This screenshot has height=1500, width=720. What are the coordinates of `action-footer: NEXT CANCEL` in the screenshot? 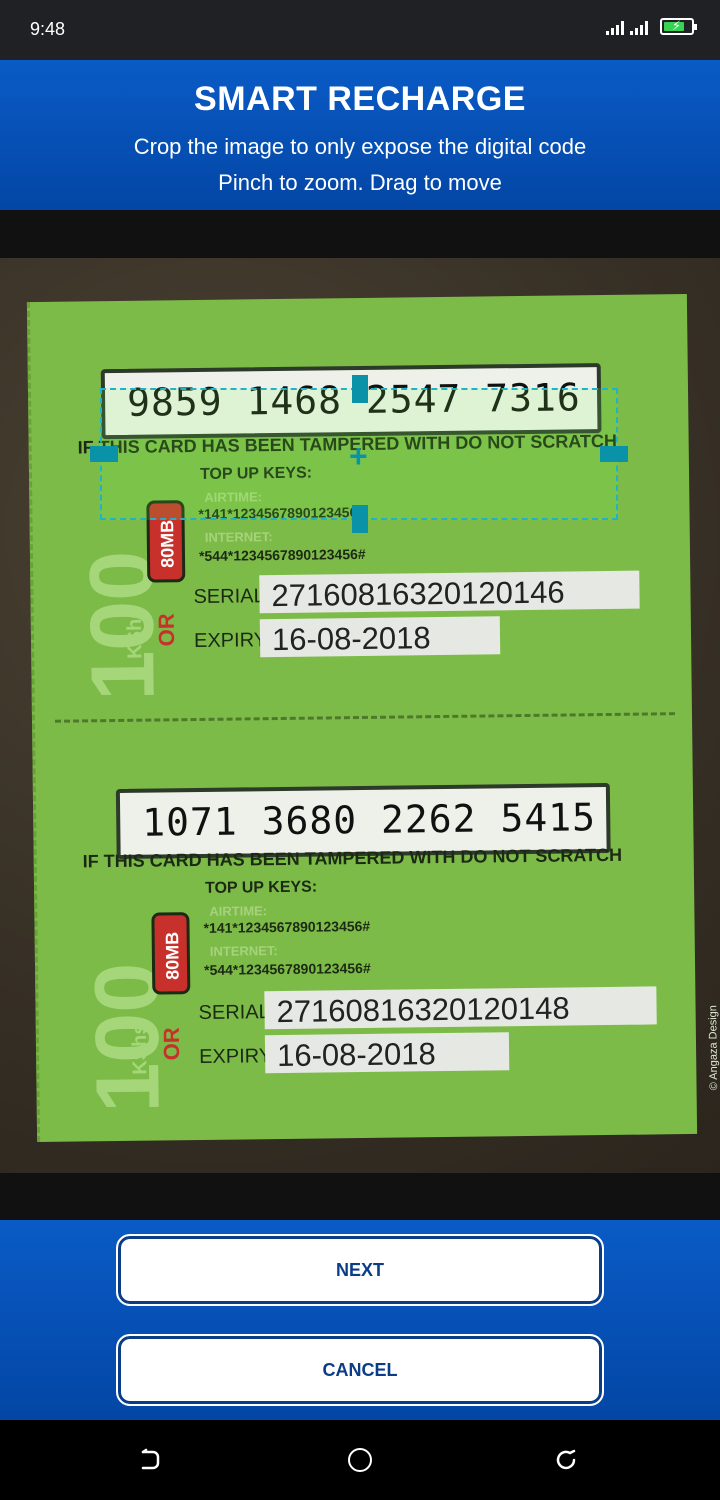 It's located at (360, 1320).